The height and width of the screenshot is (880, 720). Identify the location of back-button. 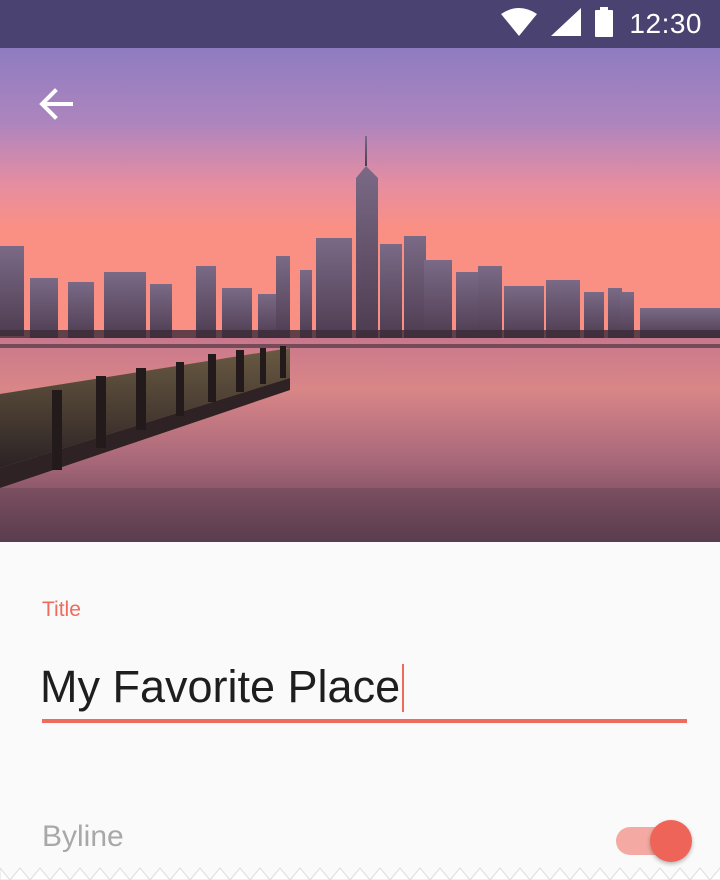
(56, 104).